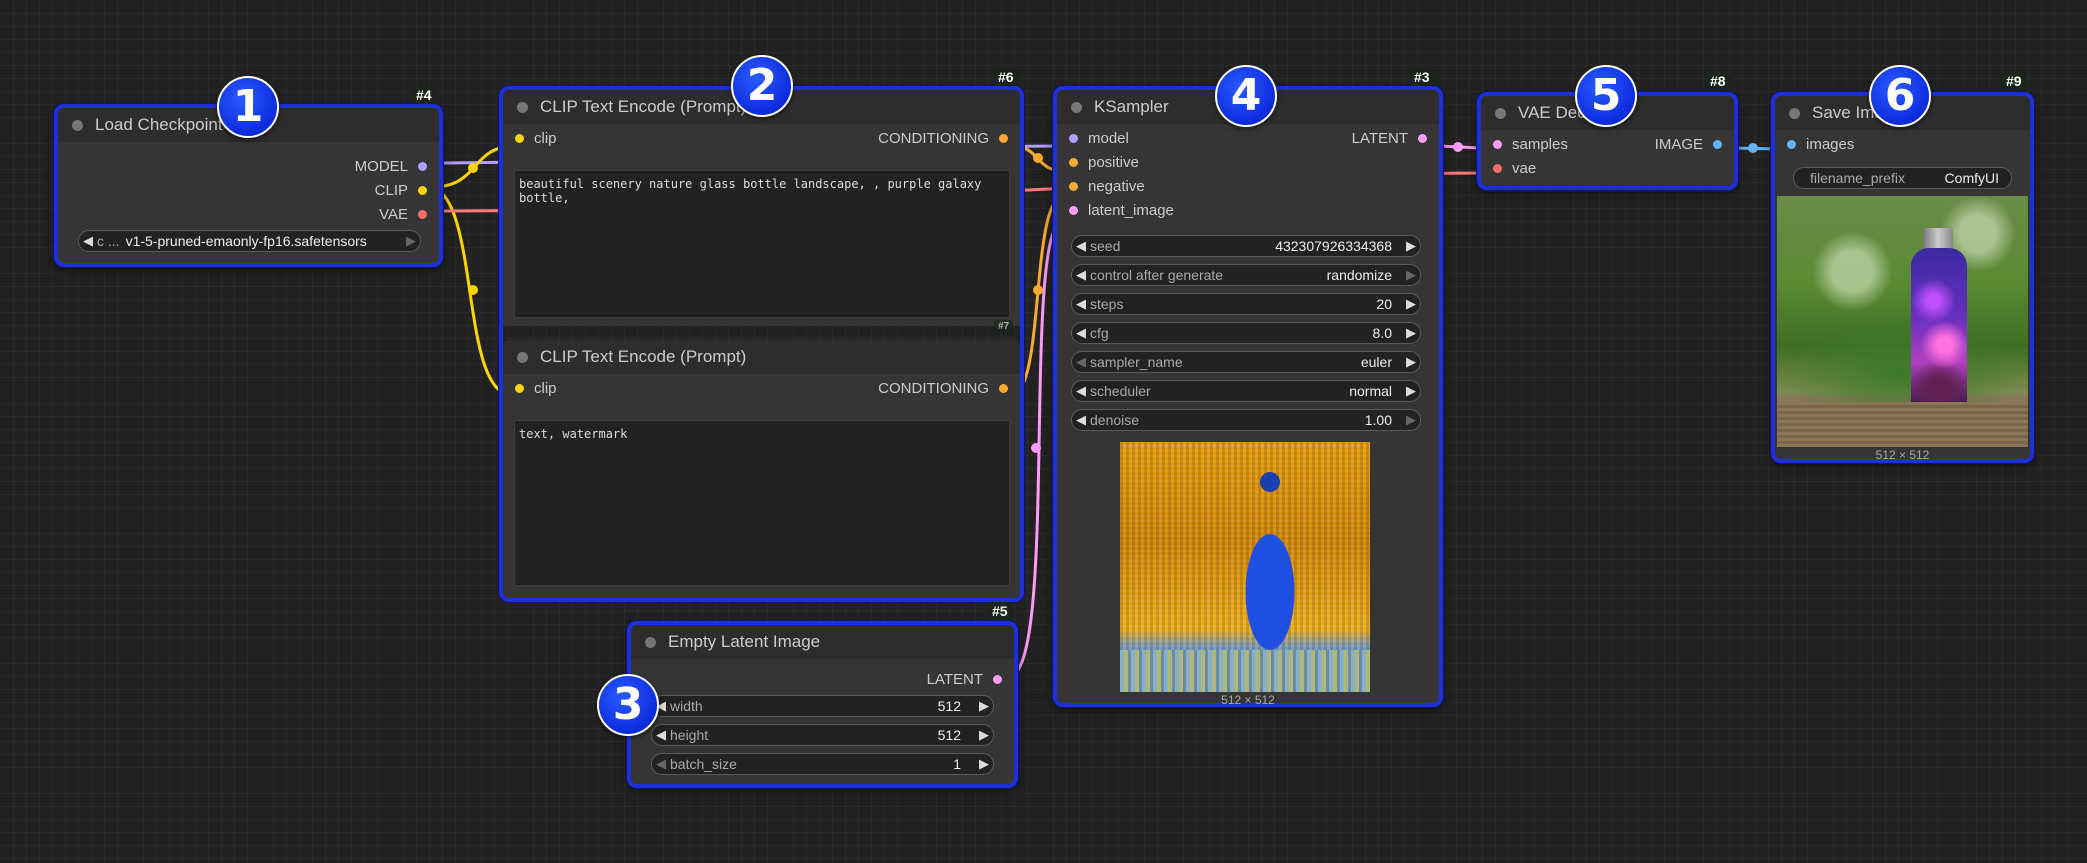  Describe the element at coordinates (1607, 168) in the screenshot. I see `input-vae: vae` at that location.